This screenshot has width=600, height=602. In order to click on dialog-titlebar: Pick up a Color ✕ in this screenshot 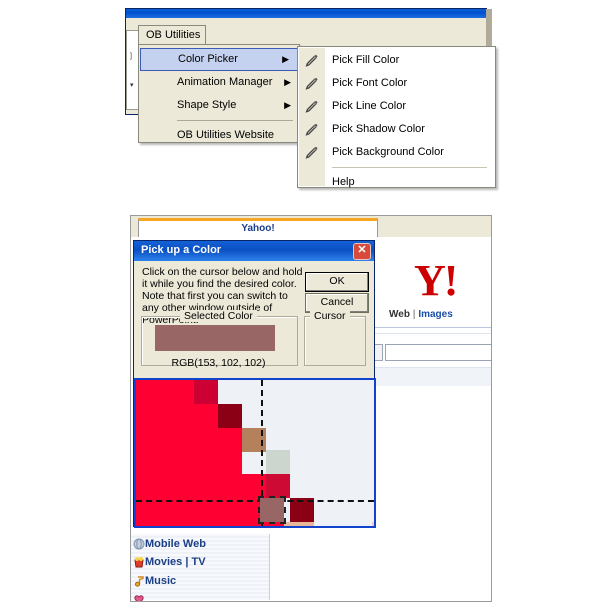, I will do `click(254, 251)`.